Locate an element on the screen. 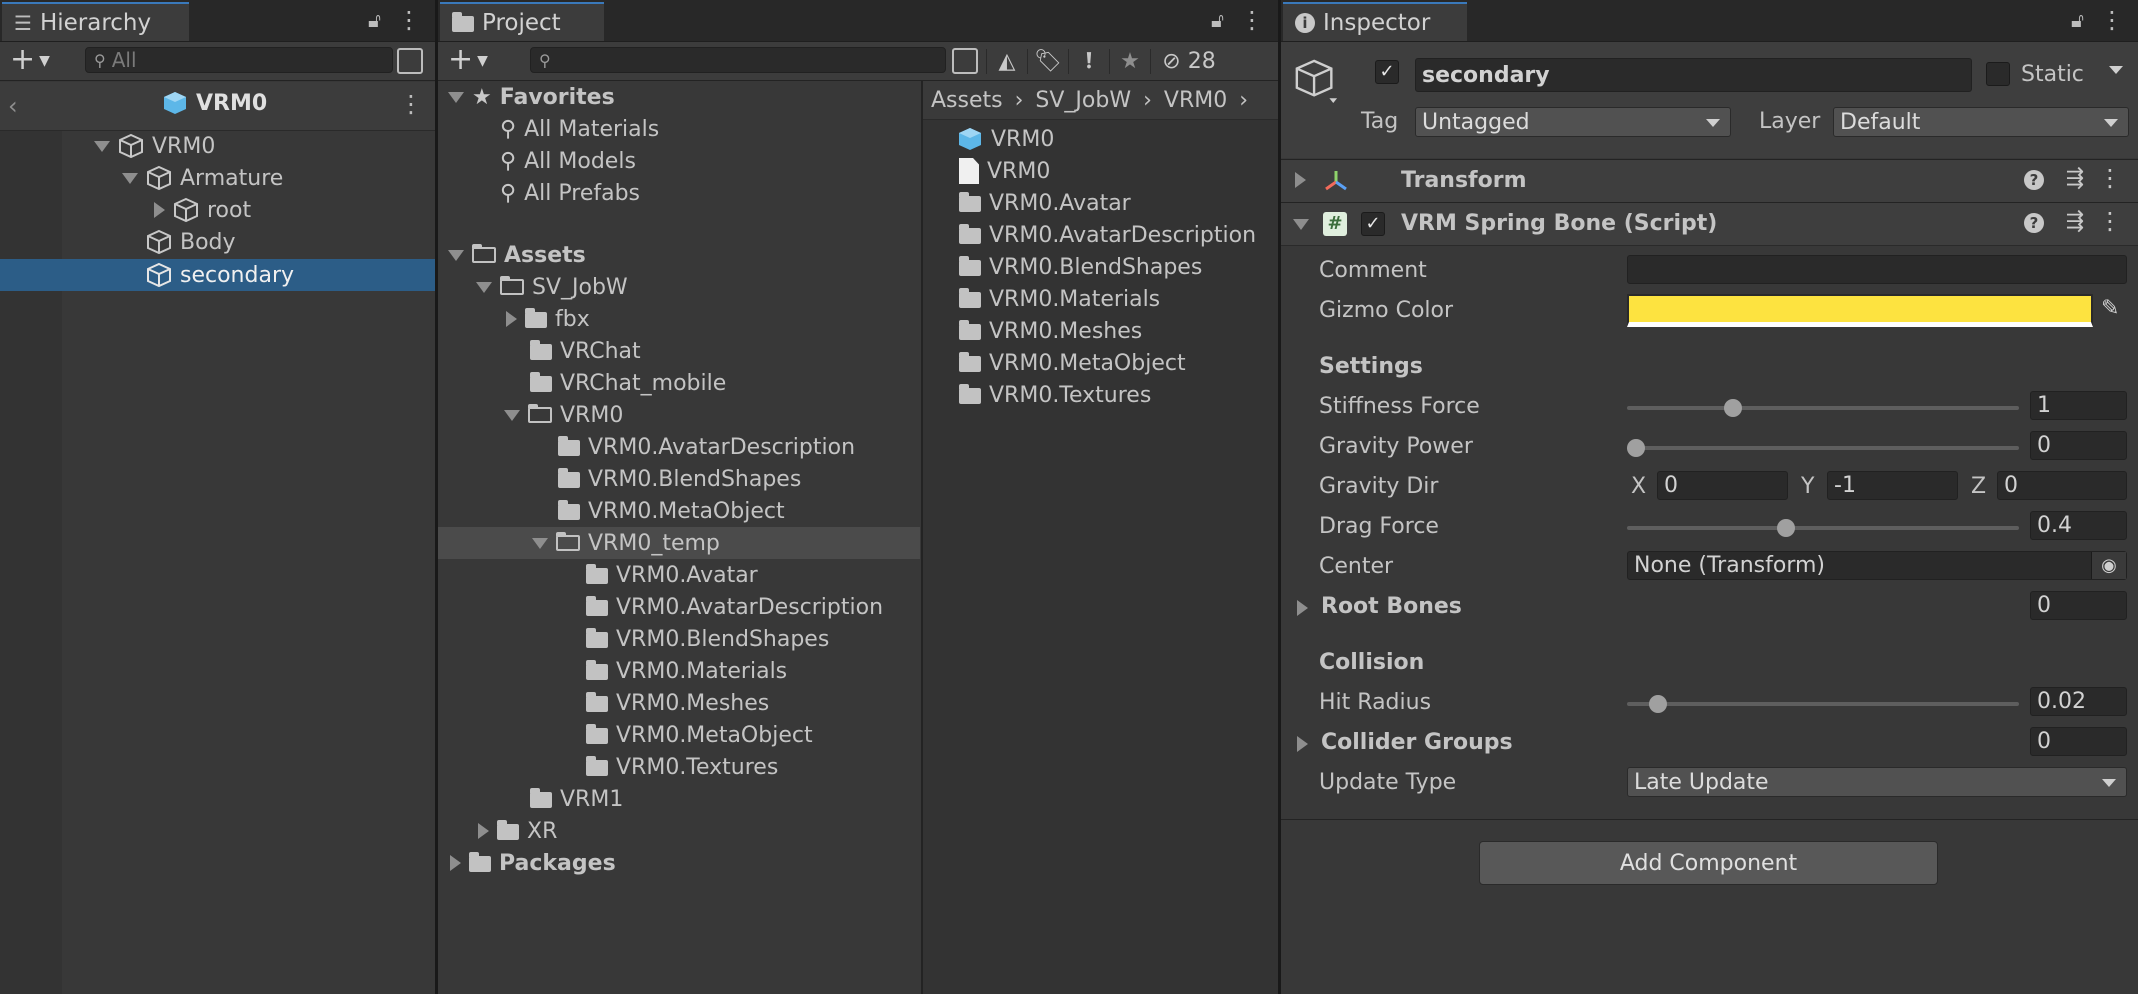  favorite-item: ⚲ All Materials is located at coordinates (579, 129).